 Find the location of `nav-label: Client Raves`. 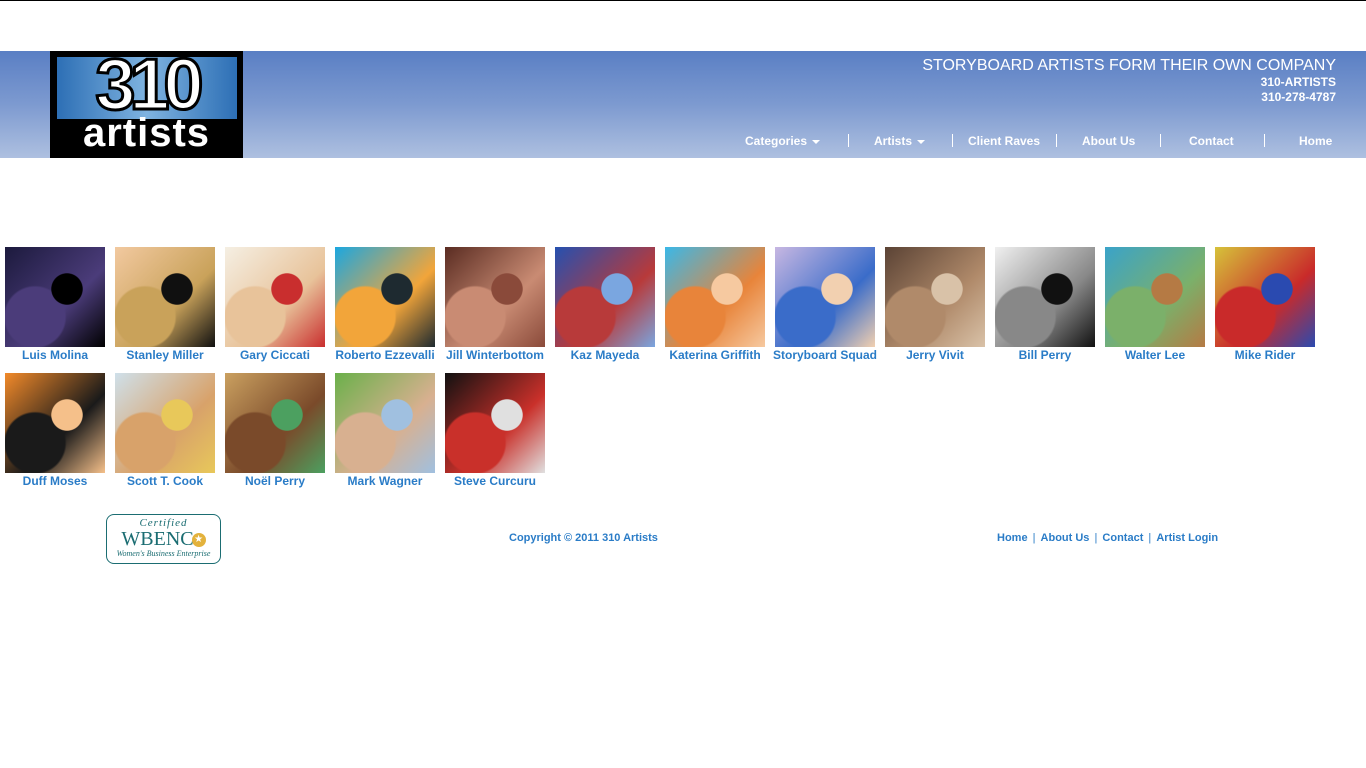

nav-label: Client Raves is located at coordinates (1004, 141).